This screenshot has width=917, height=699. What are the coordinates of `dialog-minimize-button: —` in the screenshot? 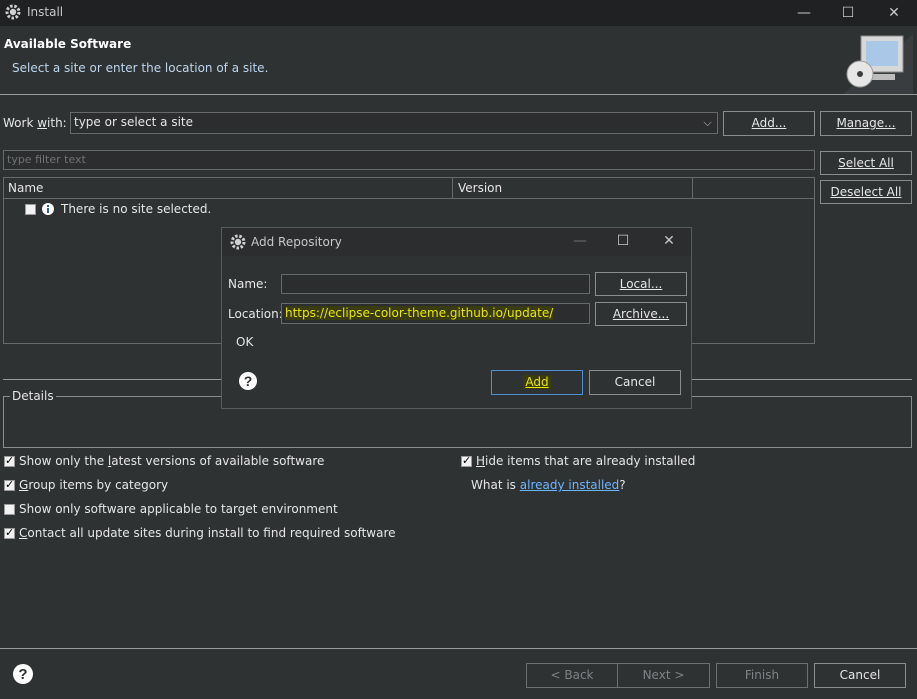 It's located at (580, 241).